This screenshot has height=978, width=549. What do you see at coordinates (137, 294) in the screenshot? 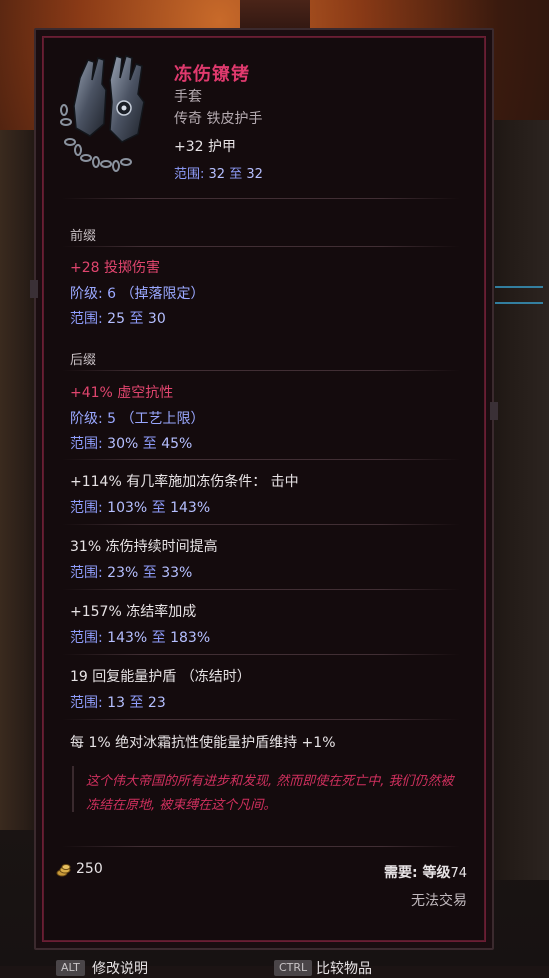
I see `prefix-tier: 阶级: 6 （掉落限定）` at bounding box center [137, 294].